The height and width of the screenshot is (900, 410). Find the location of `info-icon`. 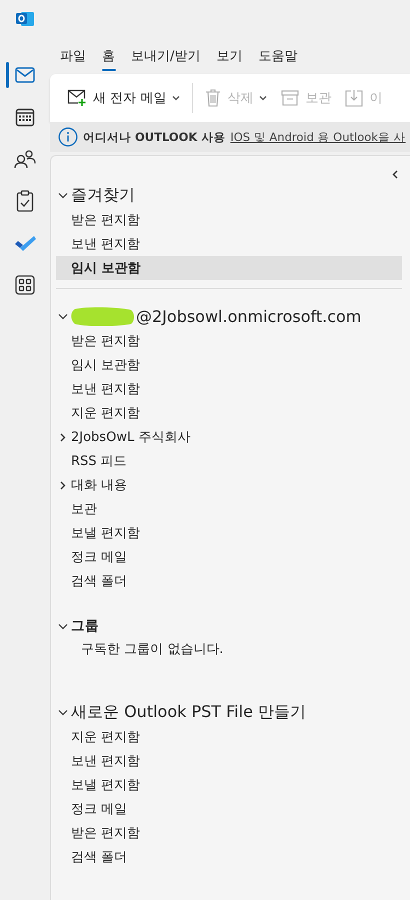

info-icon is located at coordinates (68, 137).